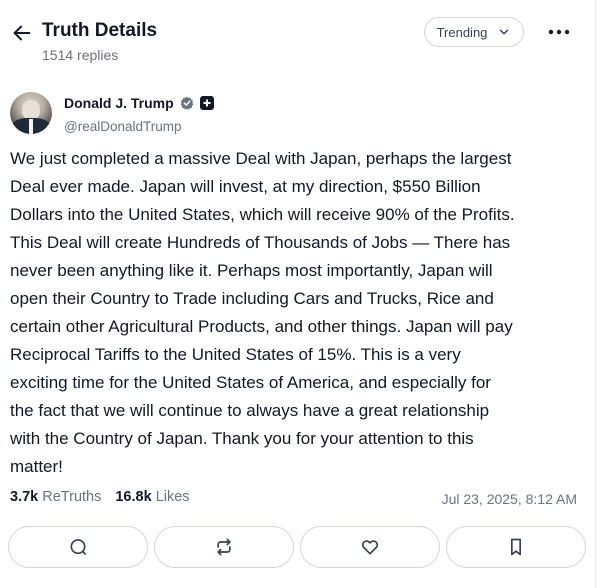  Describe the element at coordinates (72, 497) in the screenshot. I see `retruths-label: ReTruths` at that location.